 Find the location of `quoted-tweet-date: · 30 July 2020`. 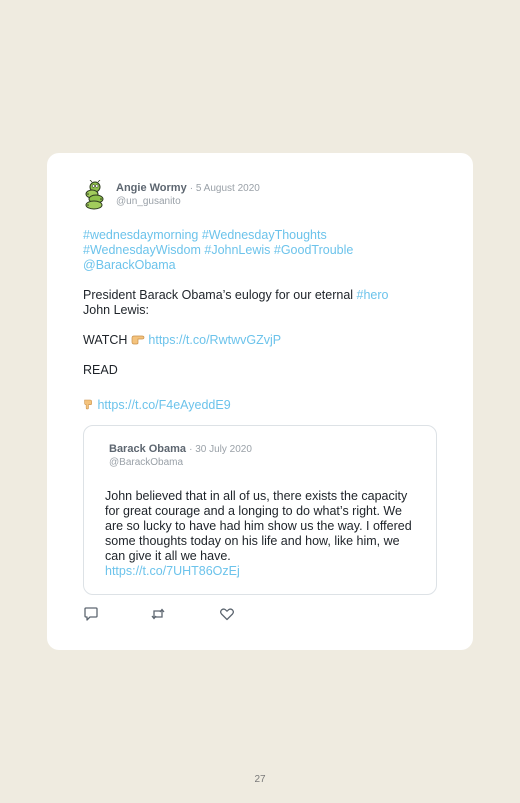

quoted-tweet-date: · 30 July 2020 is located at coordinates (220, 449).